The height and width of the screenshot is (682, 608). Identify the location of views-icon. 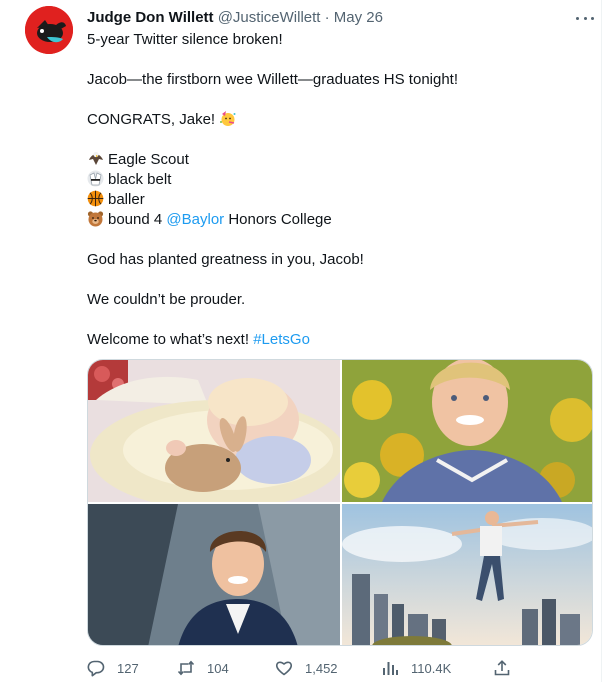
(390, 668).